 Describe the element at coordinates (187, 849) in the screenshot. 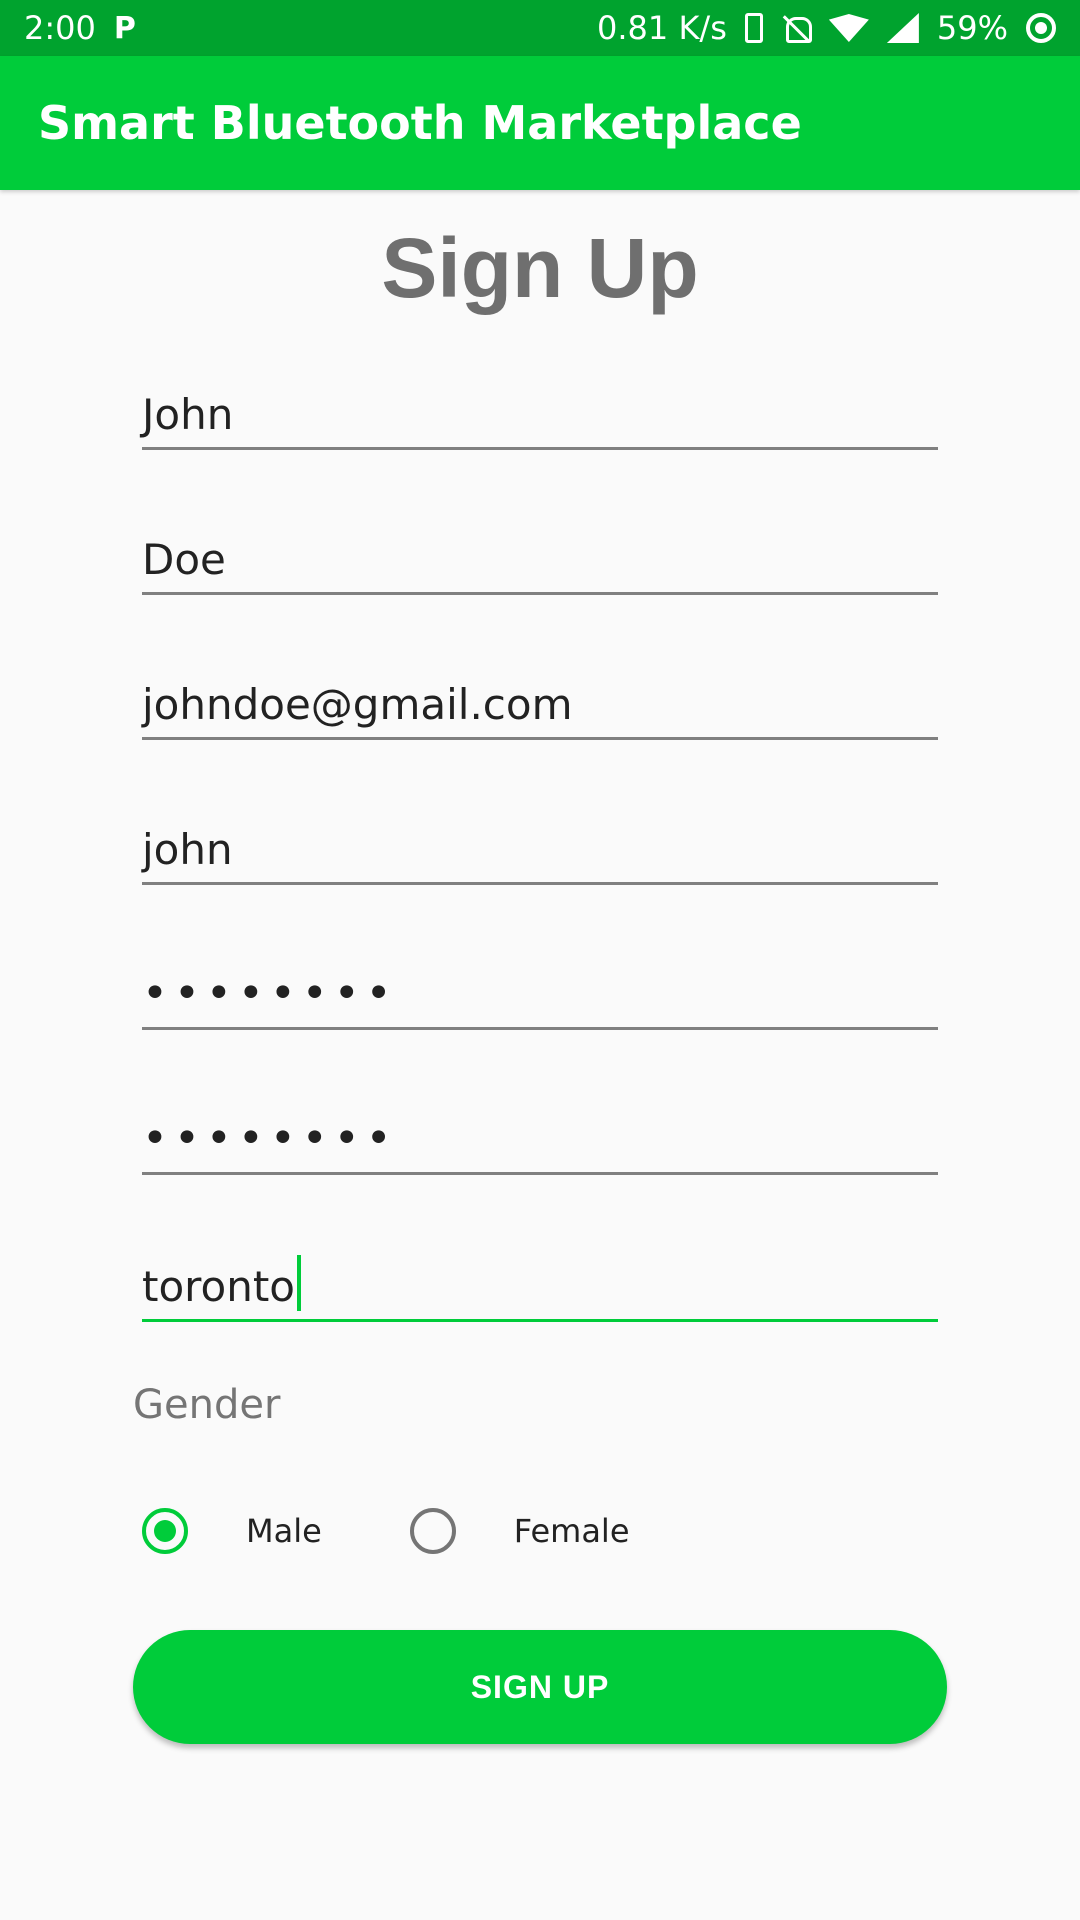

I see `username-value: john` at that location.